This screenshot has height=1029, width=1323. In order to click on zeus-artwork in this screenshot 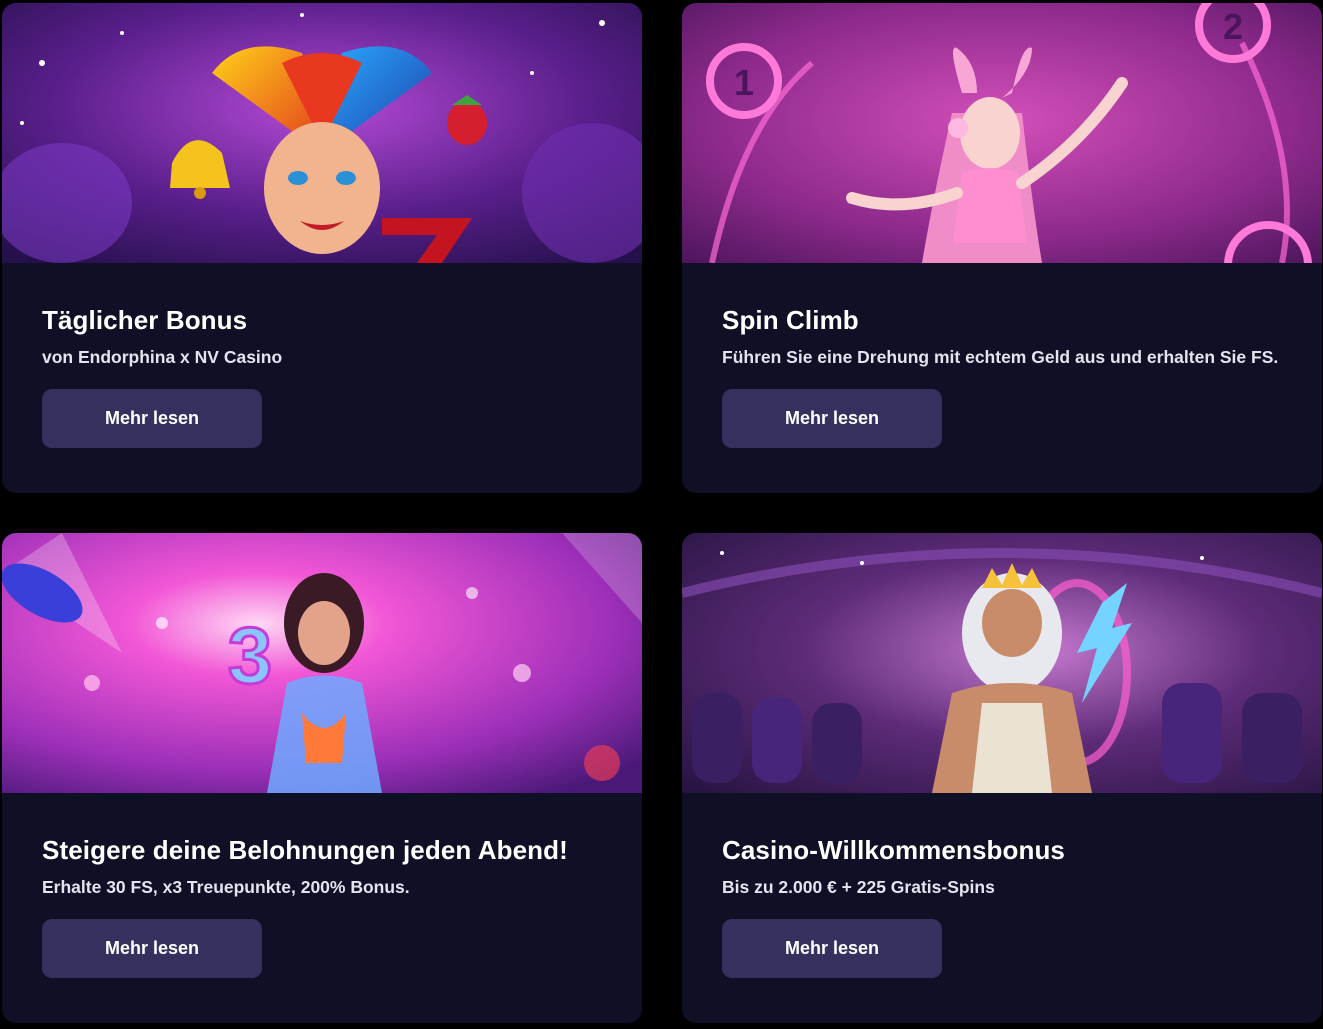, I will do `click(1002, 663)`.